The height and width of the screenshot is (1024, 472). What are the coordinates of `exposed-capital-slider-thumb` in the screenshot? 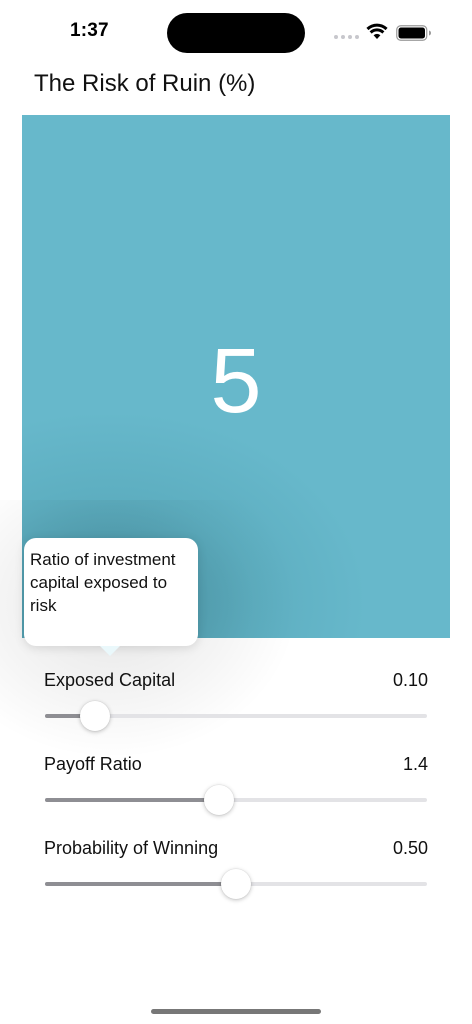 It's located at (94, 716).